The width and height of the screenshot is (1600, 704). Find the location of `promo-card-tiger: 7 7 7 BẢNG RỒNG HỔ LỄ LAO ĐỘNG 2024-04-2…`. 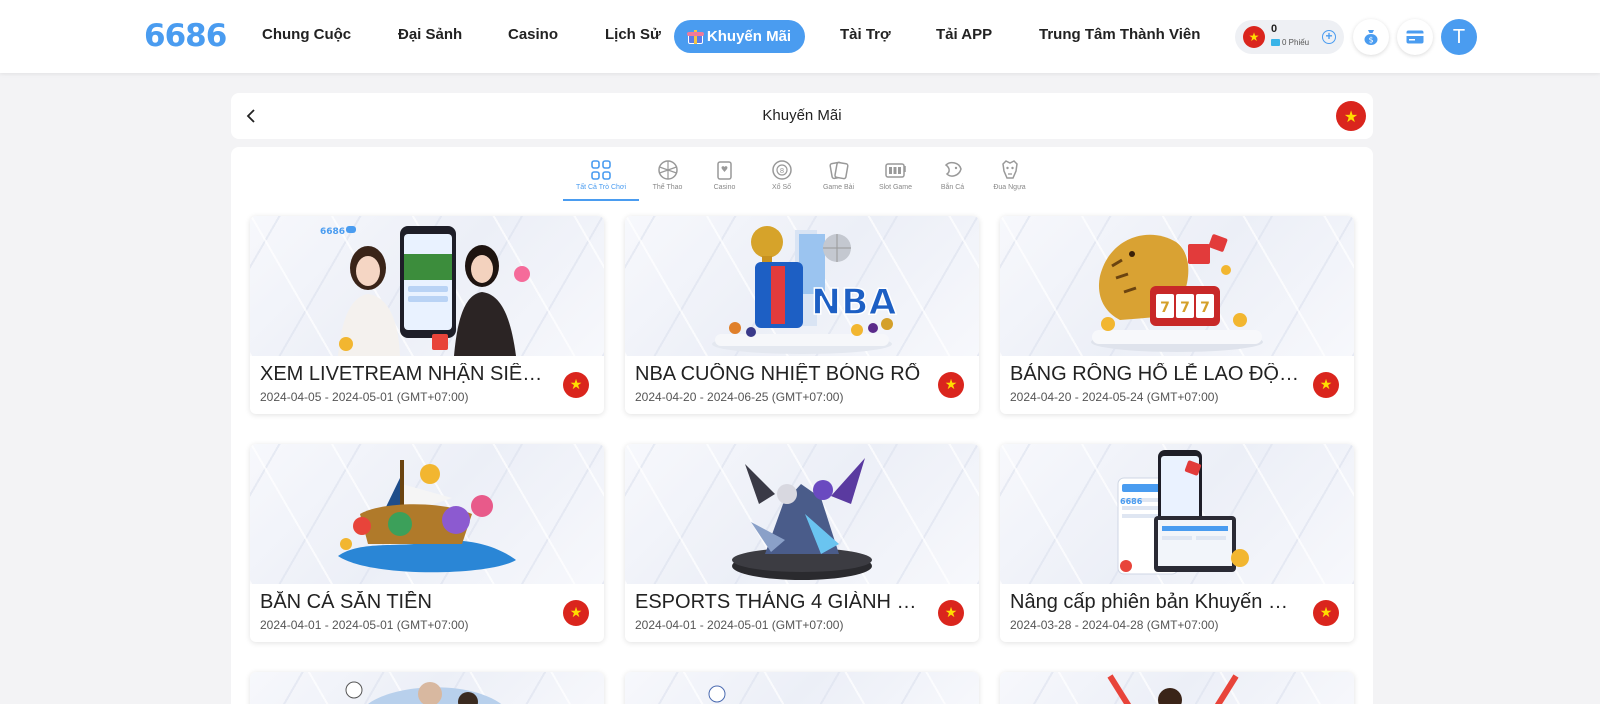

promo-card-tiger: 7 7 7 BẢNG RỒNG HỔ LỄ LAO ĐỘNG 2024-04-2… is located at coordinates (1177, 315).